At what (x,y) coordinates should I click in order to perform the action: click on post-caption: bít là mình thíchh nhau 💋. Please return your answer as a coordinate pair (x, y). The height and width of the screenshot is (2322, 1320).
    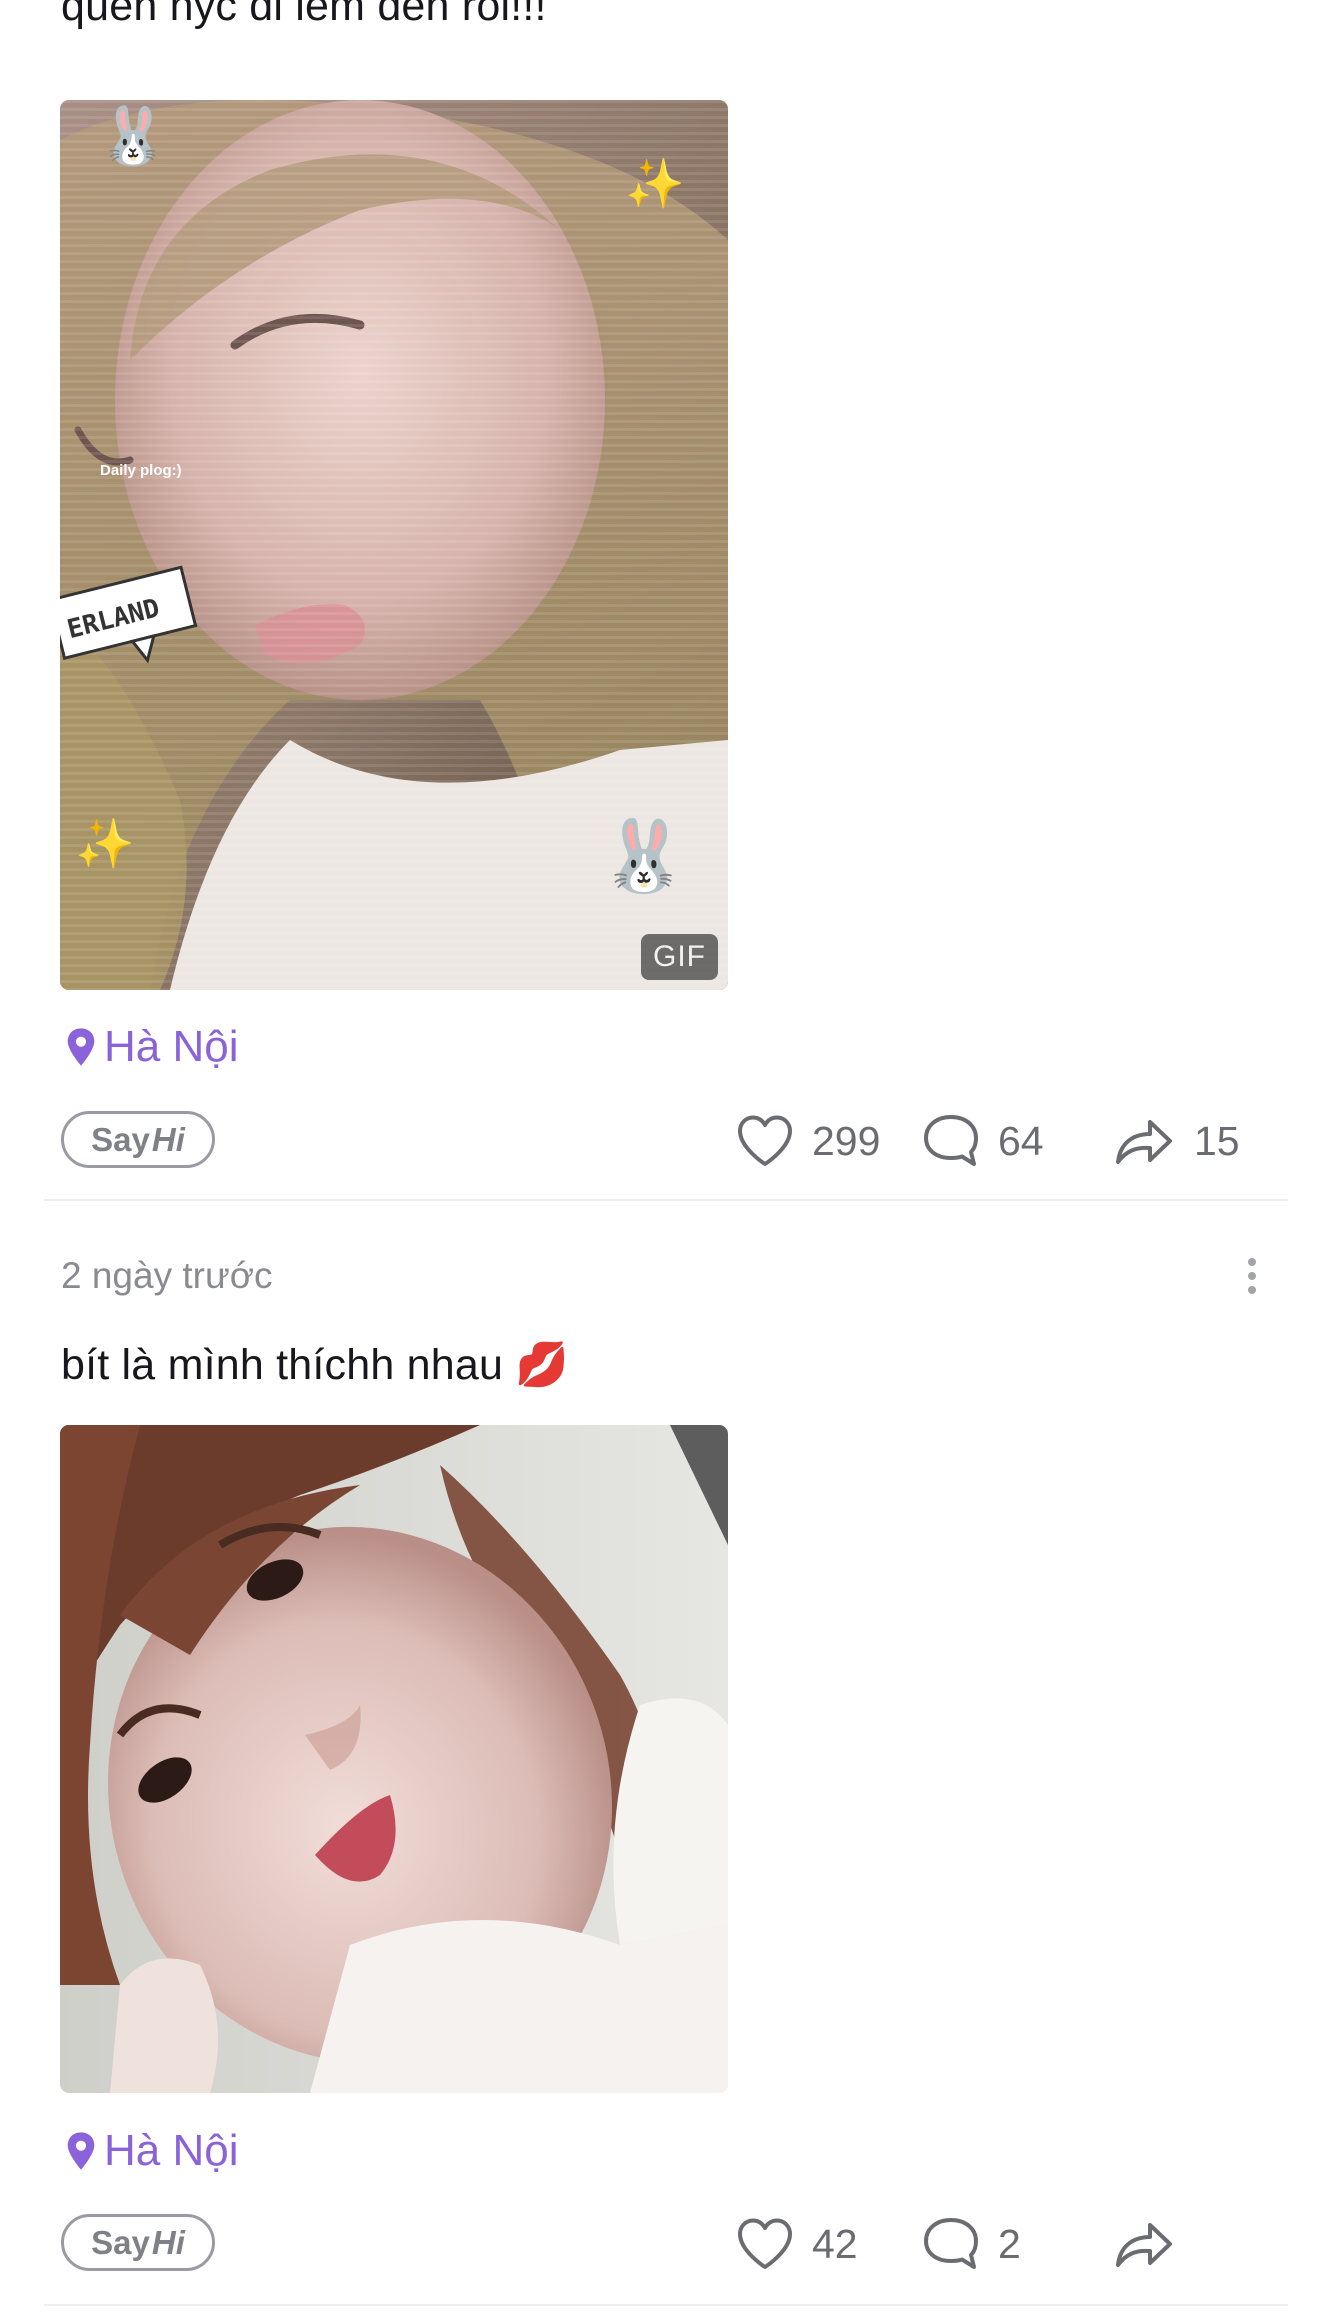
    Looking at the image, I should click on (315, 1365).